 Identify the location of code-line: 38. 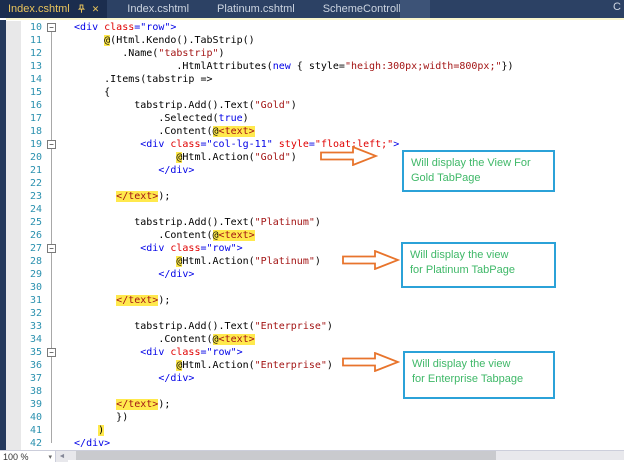
(315, 391).